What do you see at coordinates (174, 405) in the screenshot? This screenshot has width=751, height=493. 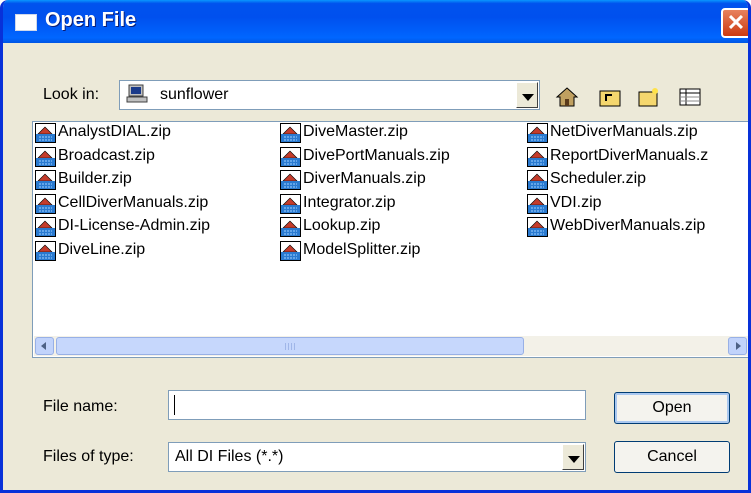 I see `text-caret` at bounding box center [174, 405].